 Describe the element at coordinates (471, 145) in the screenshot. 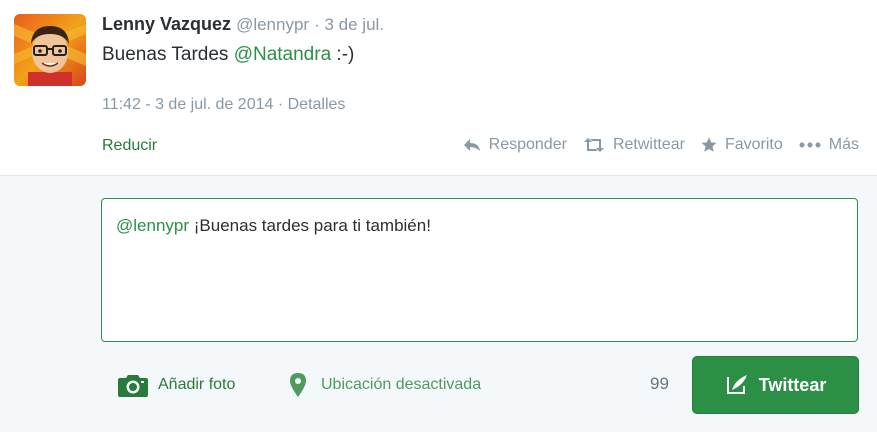

I see `reply-icon` at that location.